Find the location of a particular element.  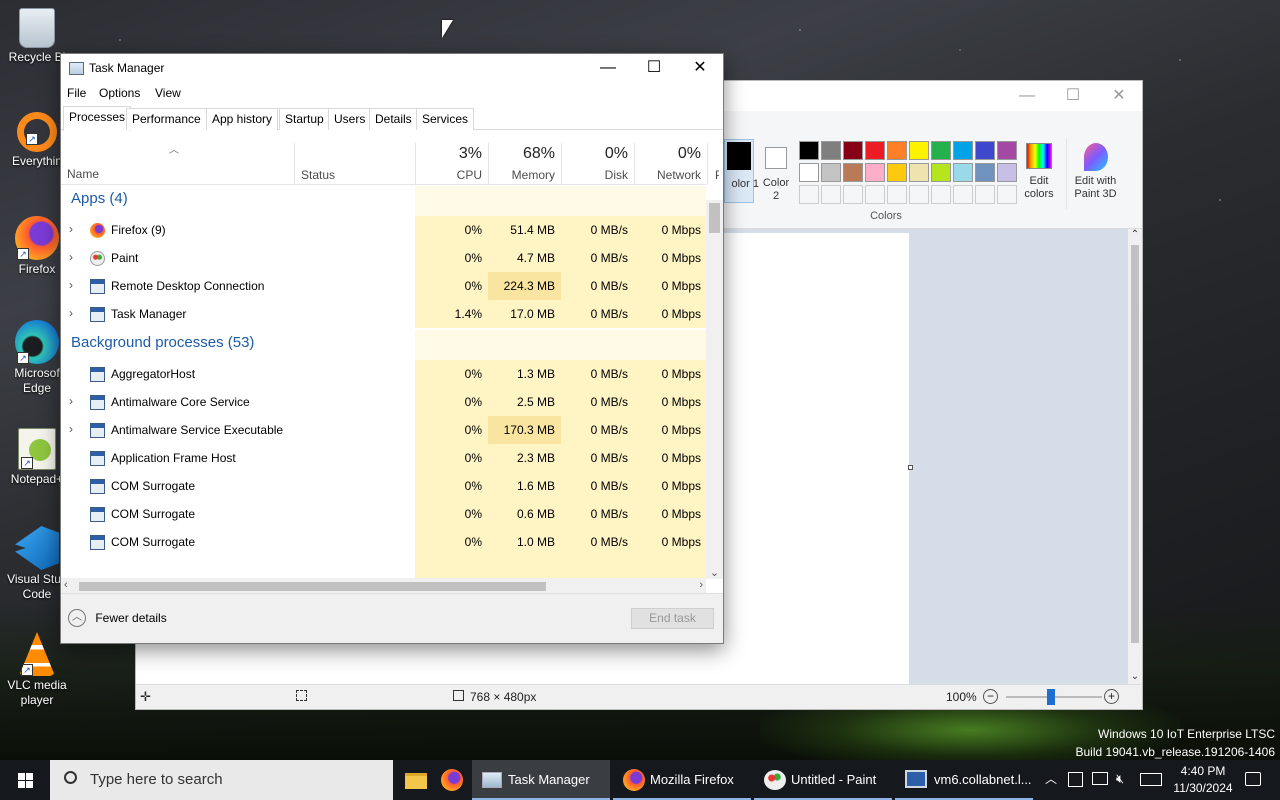

notification-center-icon is located at coordinates (1253, 779).